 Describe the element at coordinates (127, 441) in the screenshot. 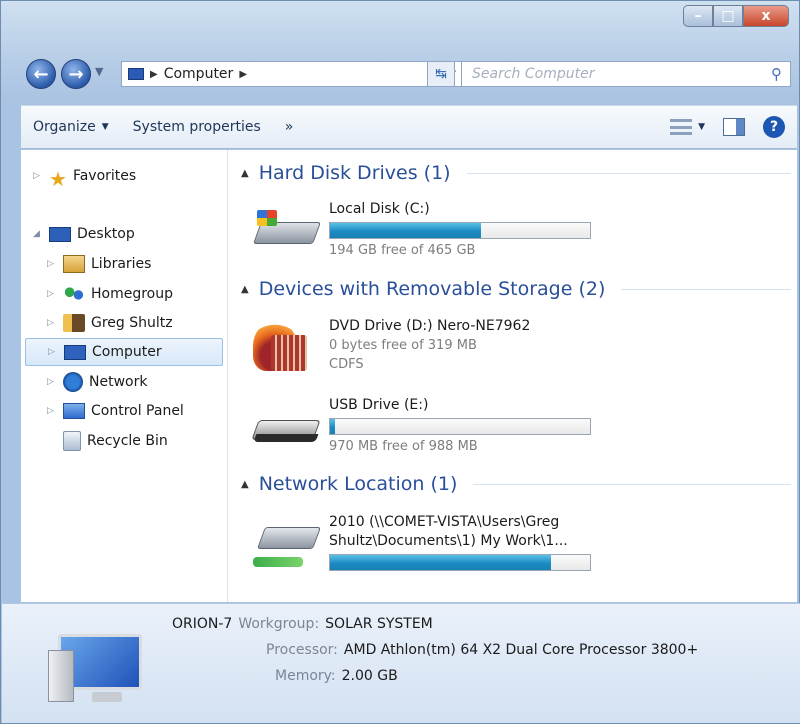

I see `nav-label: Recycle Bin` at that location.